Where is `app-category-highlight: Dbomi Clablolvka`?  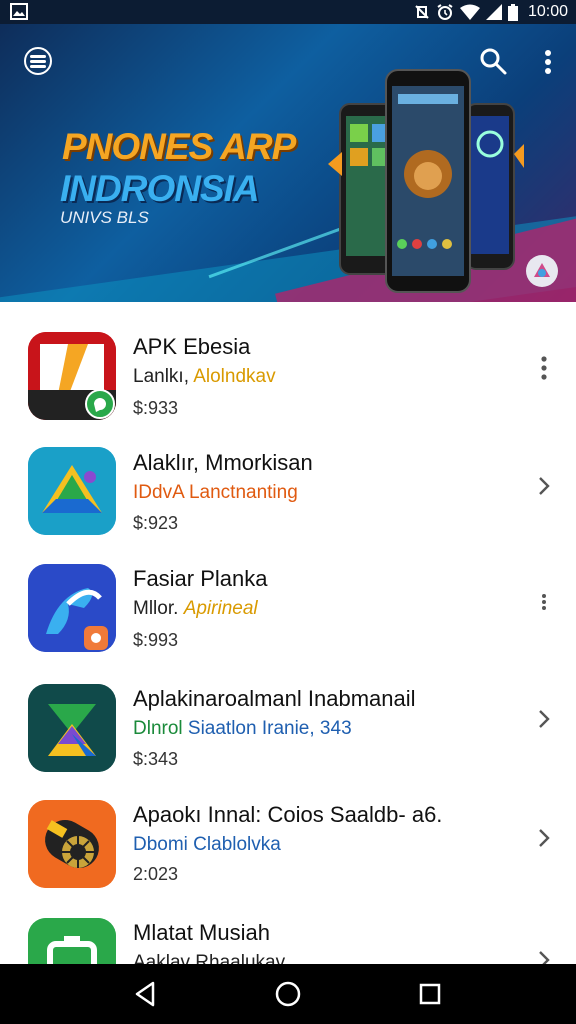 app-category-highlight: Dbomi Clablolvka is located at coordinates (207, 844).